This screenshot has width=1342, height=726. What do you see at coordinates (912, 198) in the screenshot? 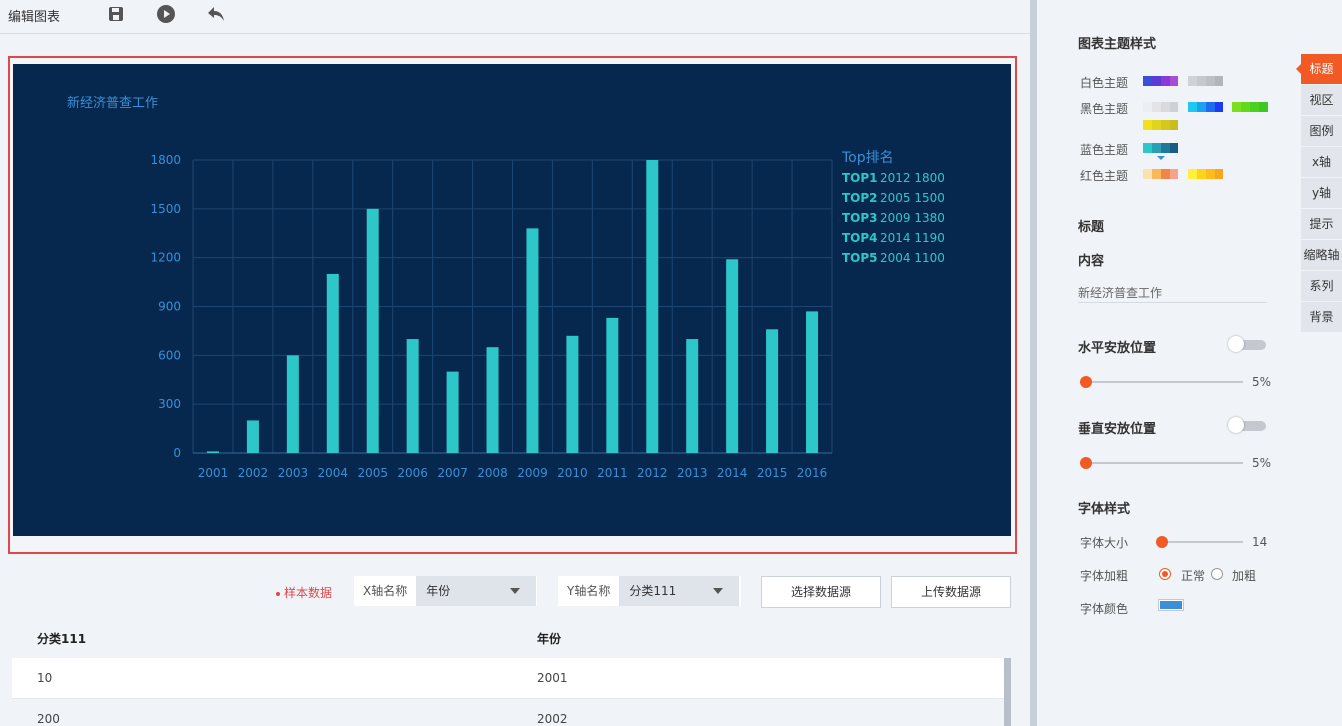
I see `ranking-value: 2005 1500` at bounding box center [912, 198].